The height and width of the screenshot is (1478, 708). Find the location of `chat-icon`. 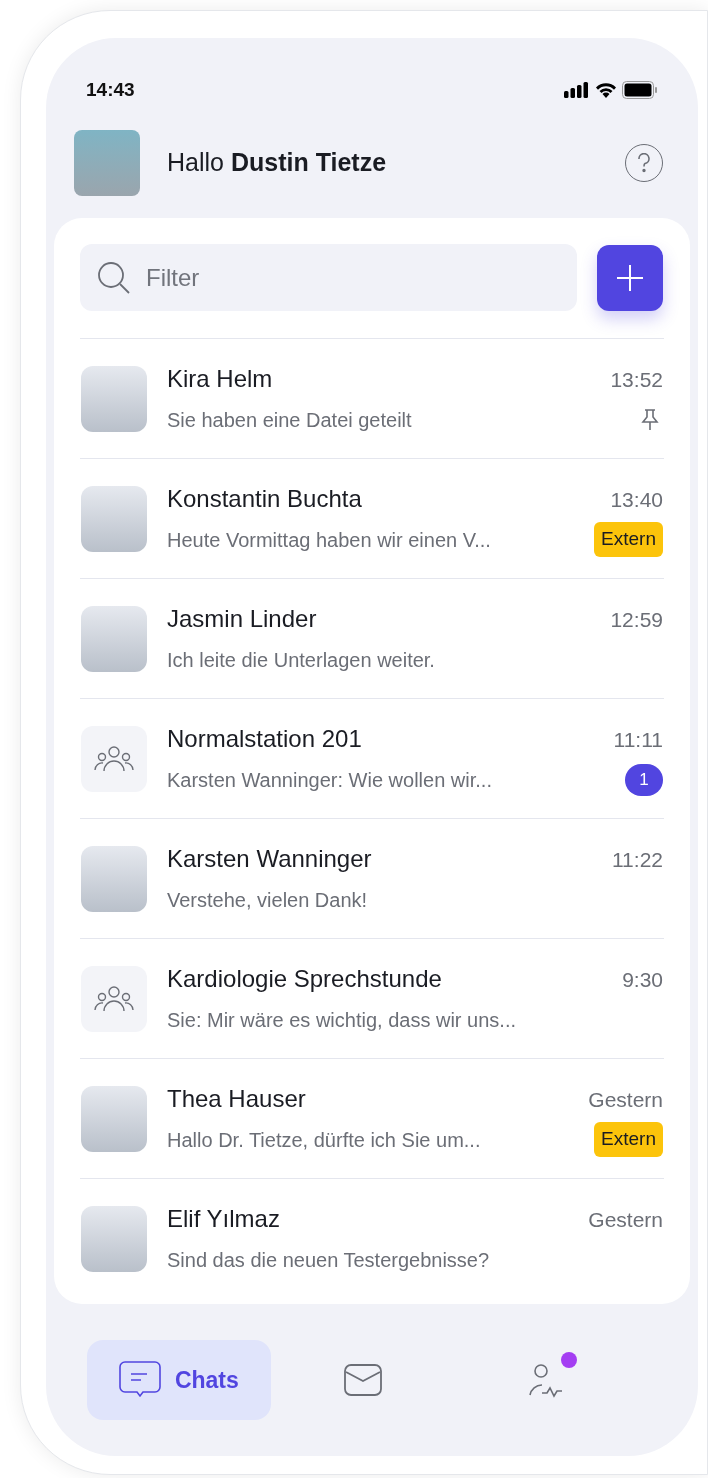

chat-icon is located at coordinates (139, 1380).